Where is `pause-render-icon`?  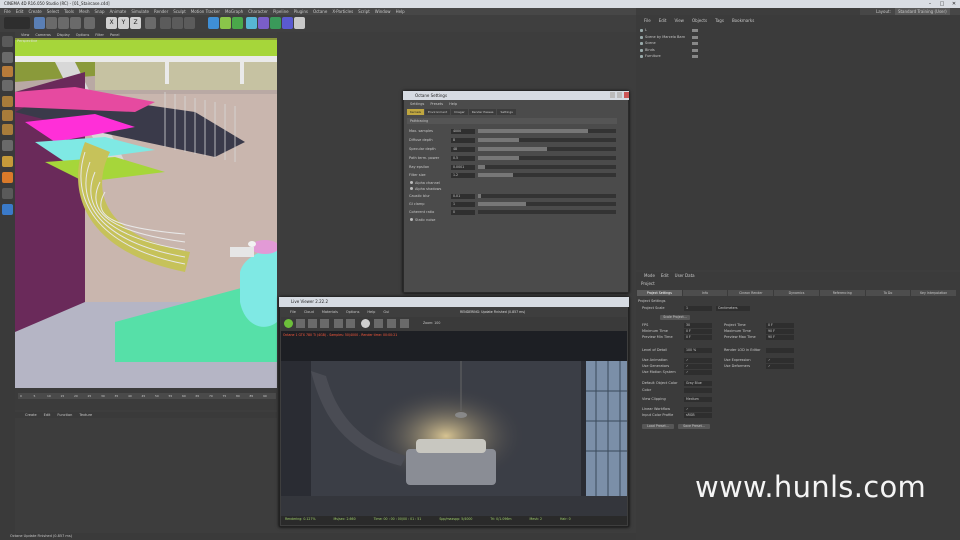 pause-render-icon is located at coordinates (312, 323).